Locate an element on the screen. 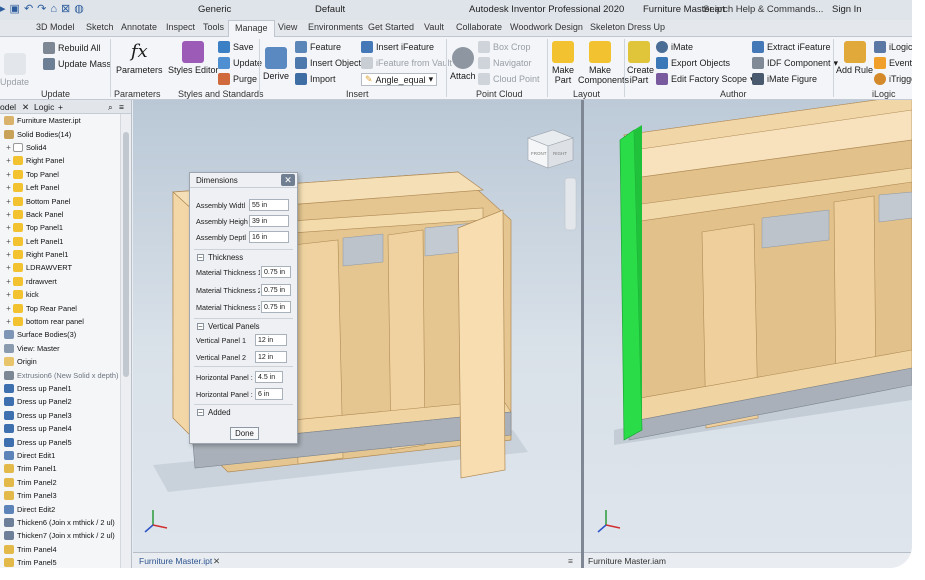 This screenshot has width=925, height=580. make-part-button: Make Part is located at coordinates (563, 63).